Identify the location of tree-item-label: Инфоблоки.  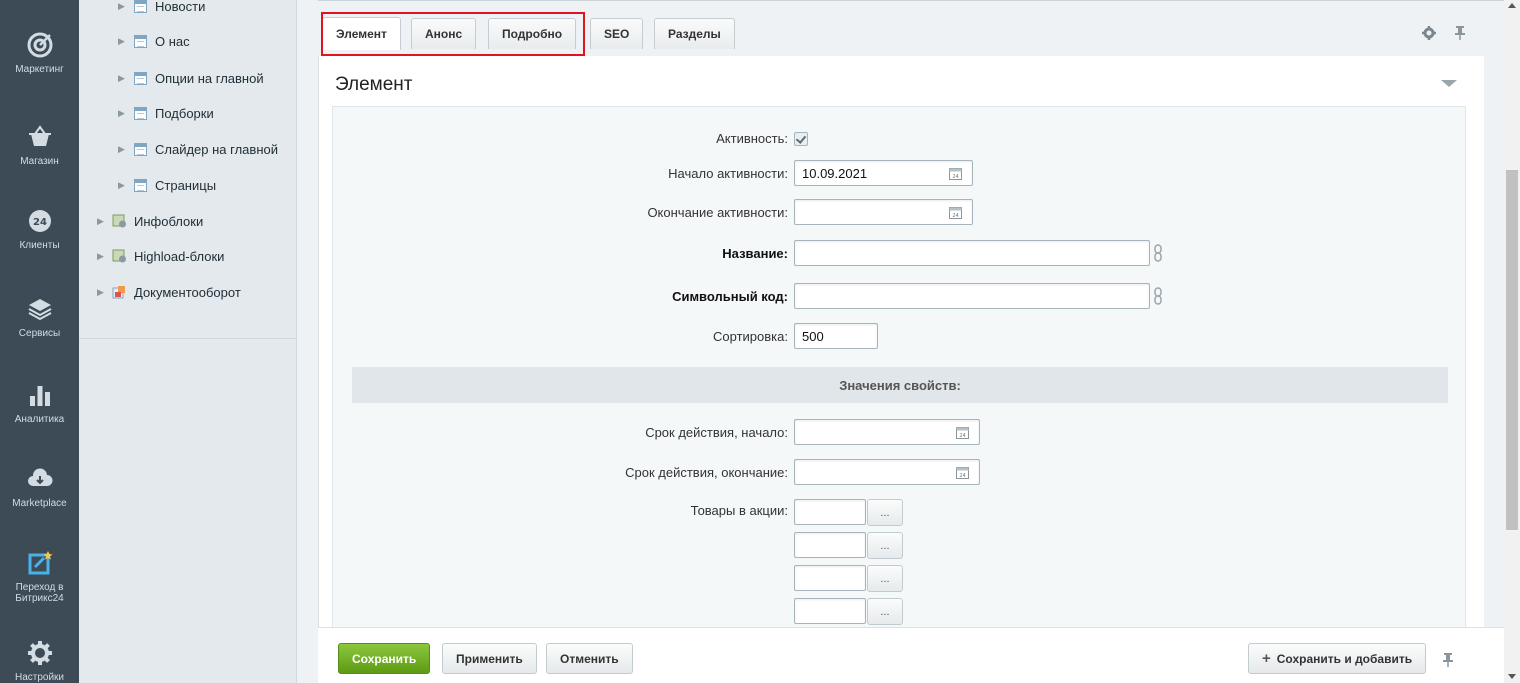
(169, 221).